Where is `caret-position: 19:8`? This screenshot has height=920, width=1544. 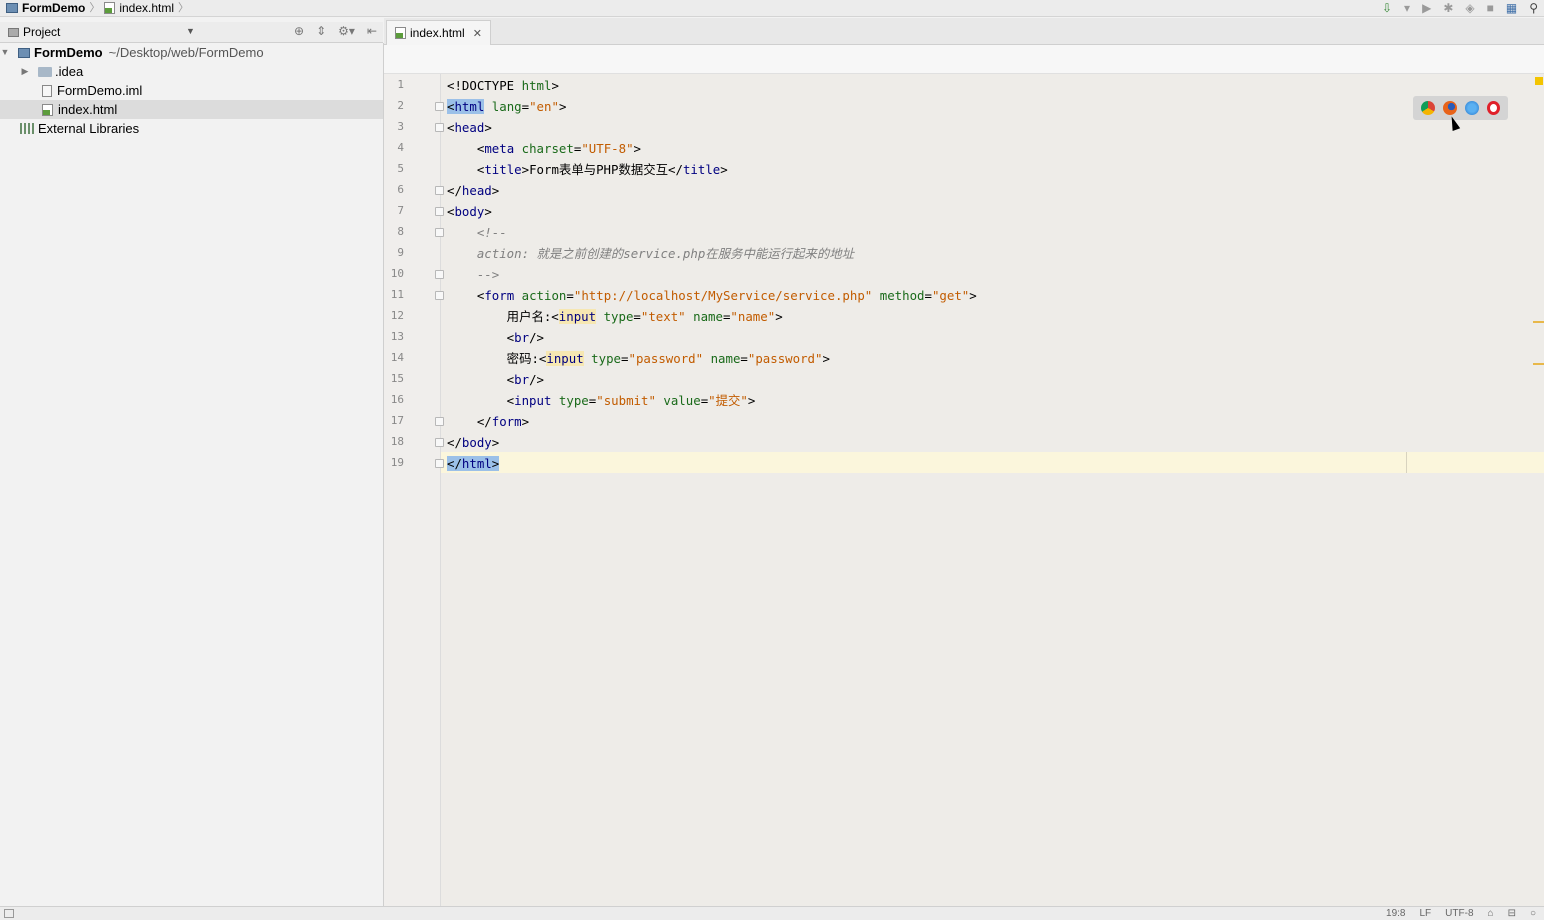 caret-position: 19:8 is located at coordinates (1395, 913).